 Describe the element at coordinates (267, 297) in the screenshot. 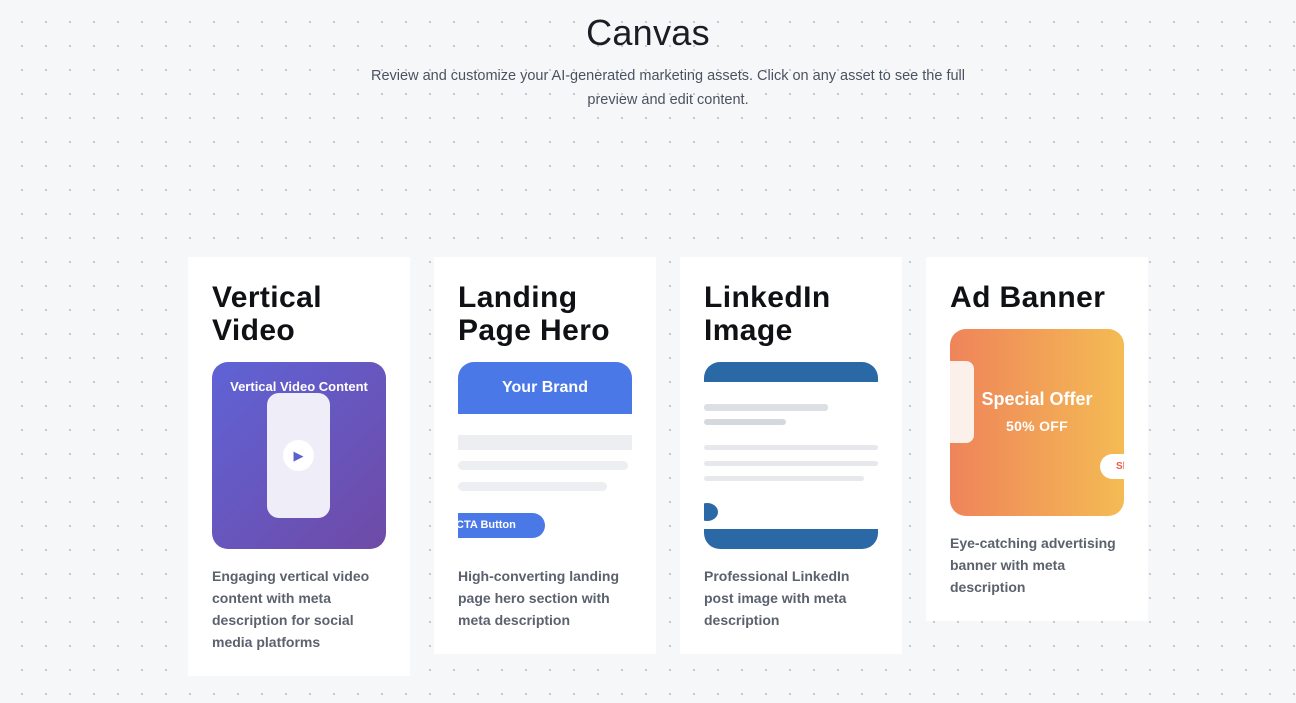

I see `card-title-line: Vertical` at that location.